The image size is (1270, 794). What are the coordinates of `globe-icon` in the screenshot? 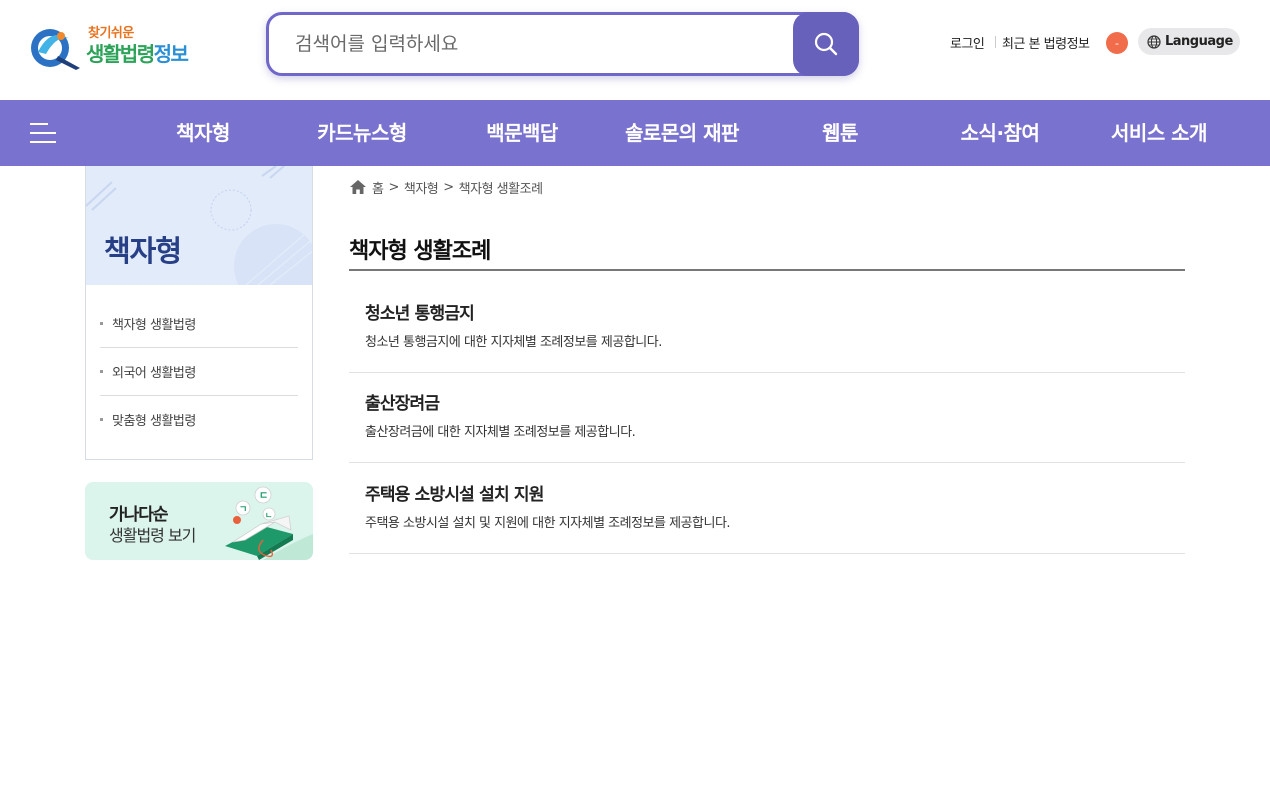 It's located at (1154, 41).